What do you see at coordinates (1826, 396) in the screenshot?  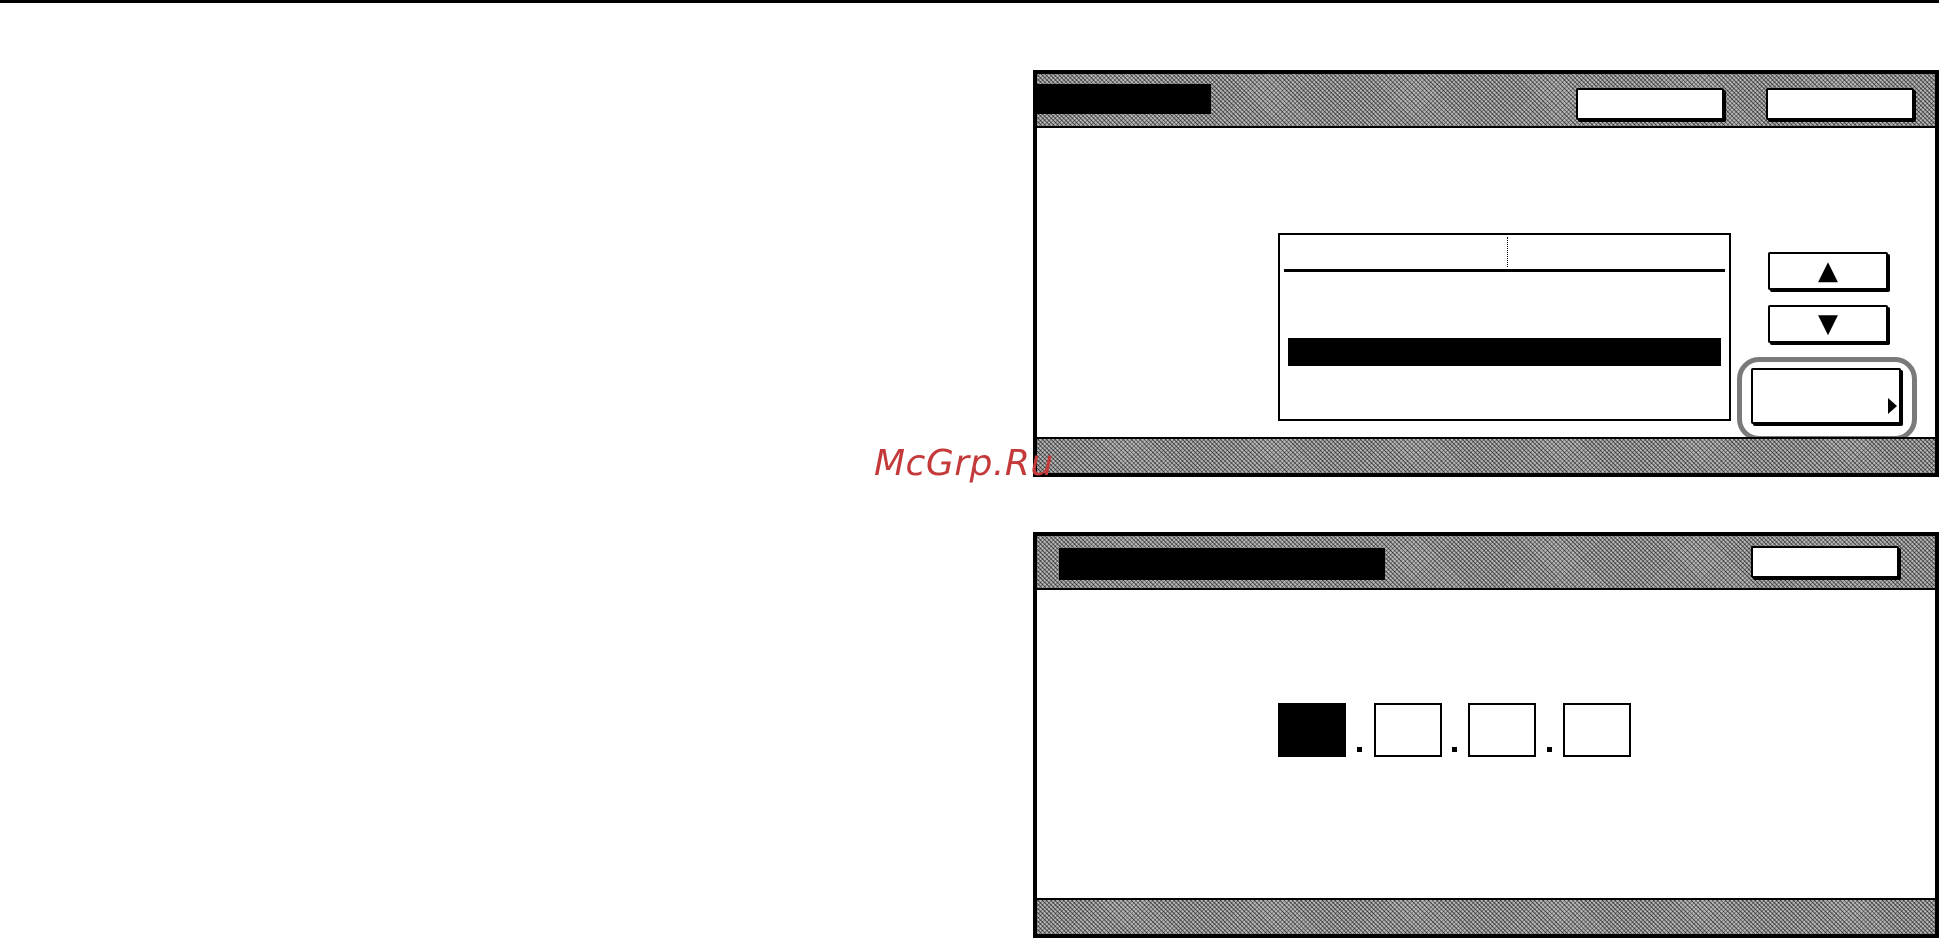 I see `change-button` at bounding box center [1826, 396].